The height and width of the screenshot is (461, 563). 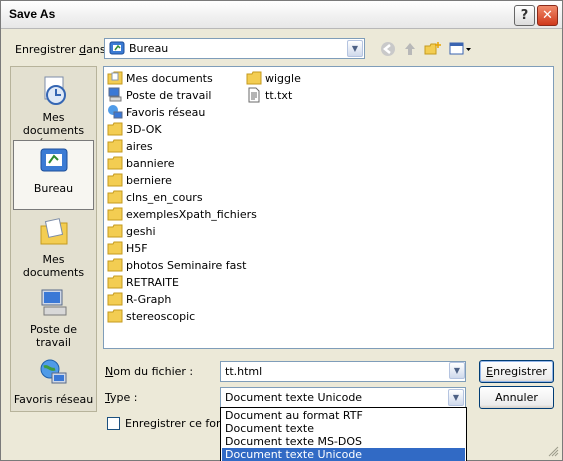 I want to click on view-menu-icon, so click(x=460, y=48).